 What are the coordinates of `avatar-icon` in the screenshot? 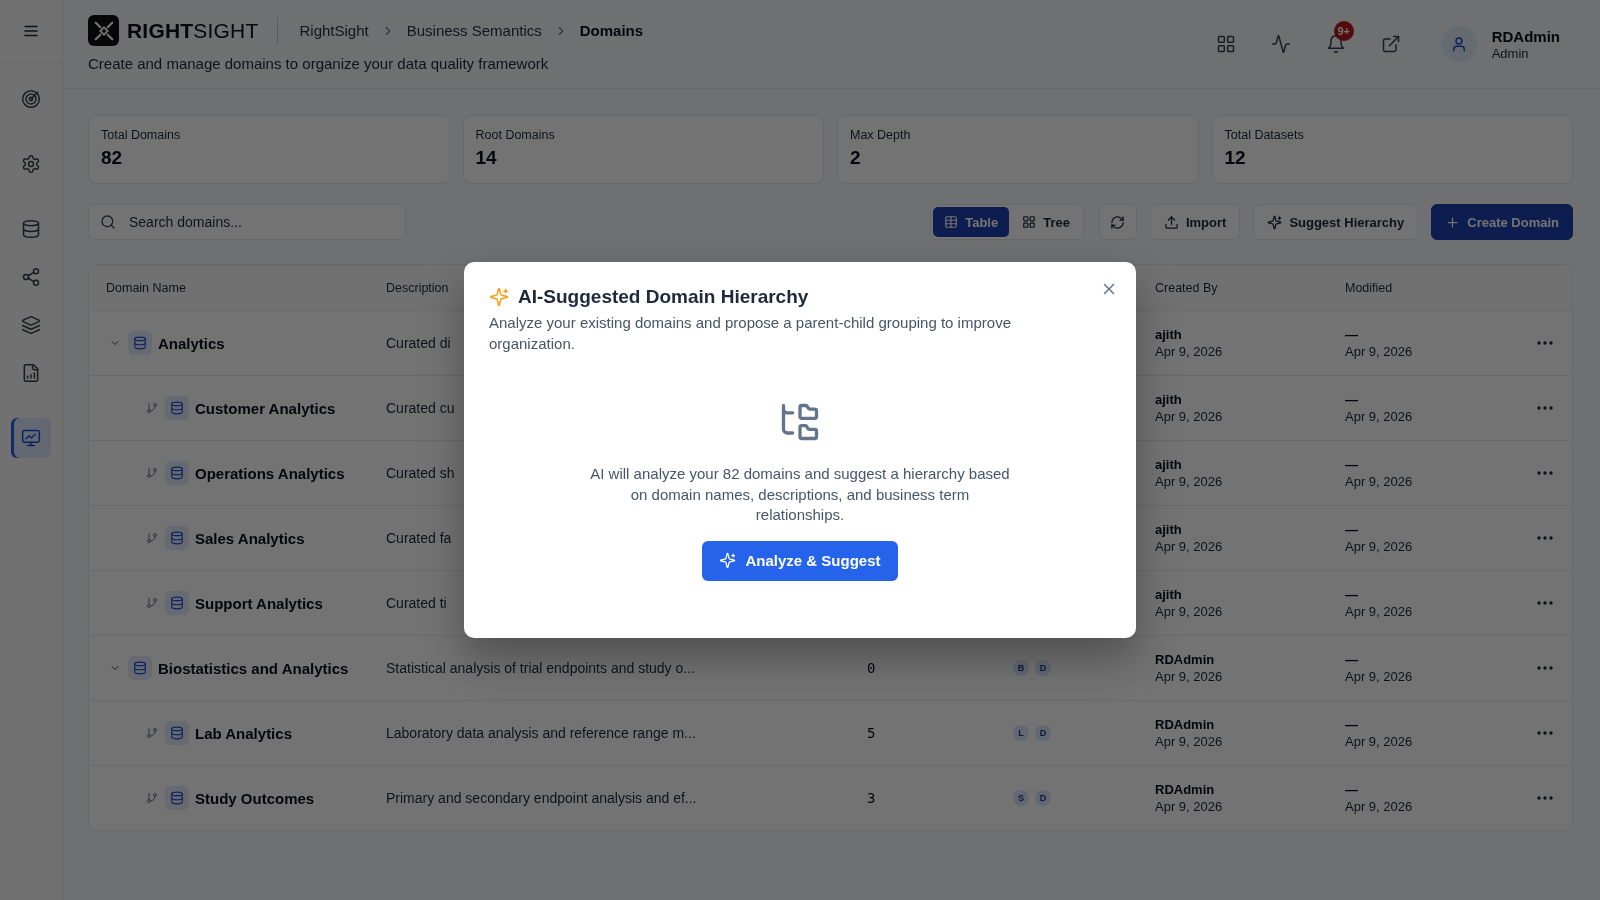 It's located at (1458, 44).